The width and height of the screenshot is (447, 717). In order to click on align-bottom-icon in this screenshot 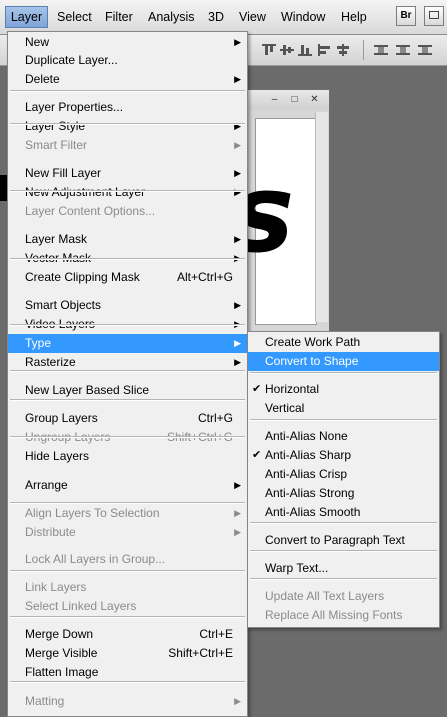, I will do `click(305, 50)`.